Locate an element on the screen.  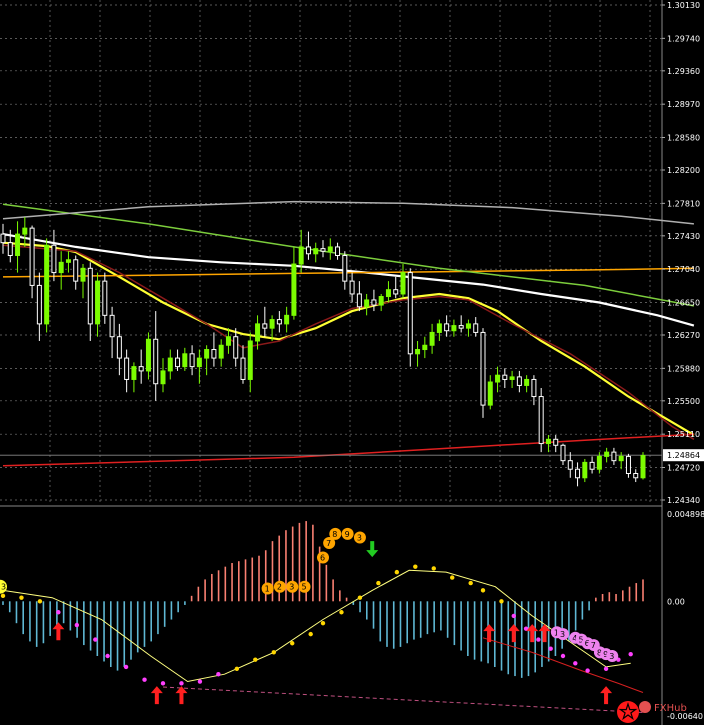
axis-tick-label: 1.29740 is located at coordinates (683, 38).